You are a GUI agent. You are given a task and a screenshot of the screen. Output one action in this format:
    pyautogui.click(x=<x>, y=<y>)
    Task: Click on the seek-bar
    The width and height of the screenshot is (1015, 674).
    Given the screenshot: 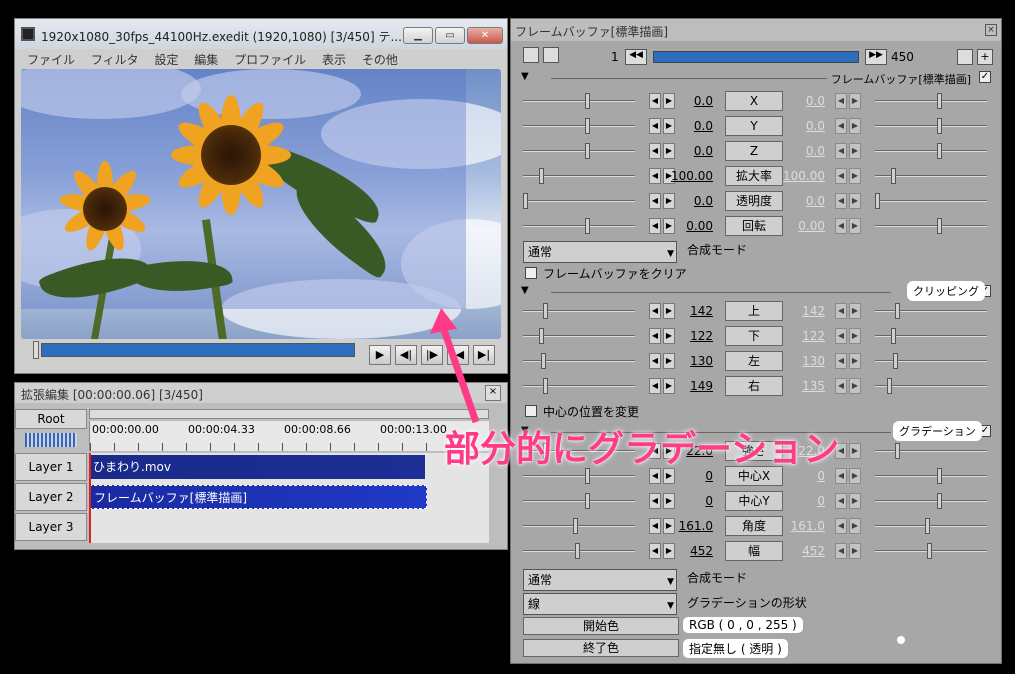 What is the action you would take?
    pyautogui.click(x=198, y=350)
    